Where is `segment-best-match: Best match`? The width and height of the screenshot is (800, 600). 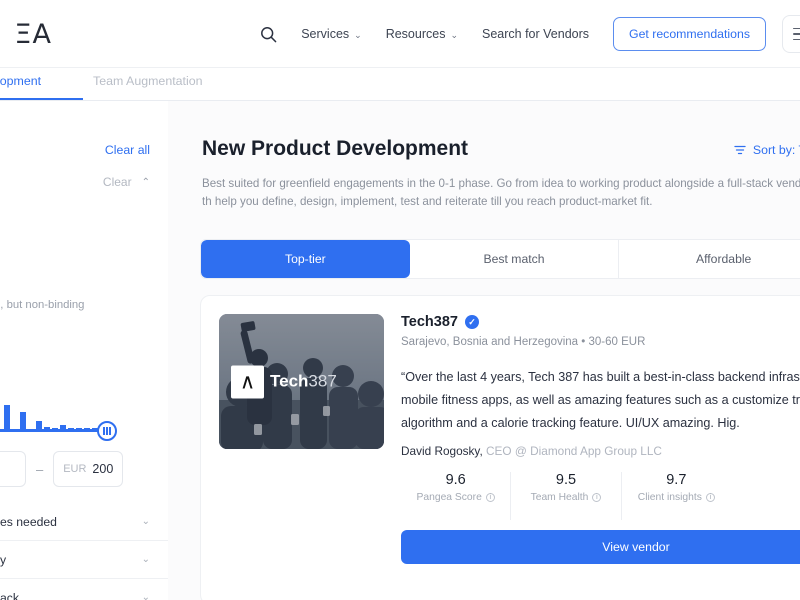 segment-best-match: Best match is located at coordinates (515, 259).